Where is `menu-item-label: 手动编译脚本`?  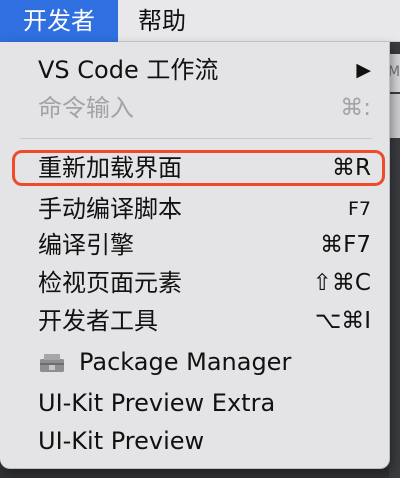 menu-item-label: 手动编译脚本 is located at coordinates (110, 209).